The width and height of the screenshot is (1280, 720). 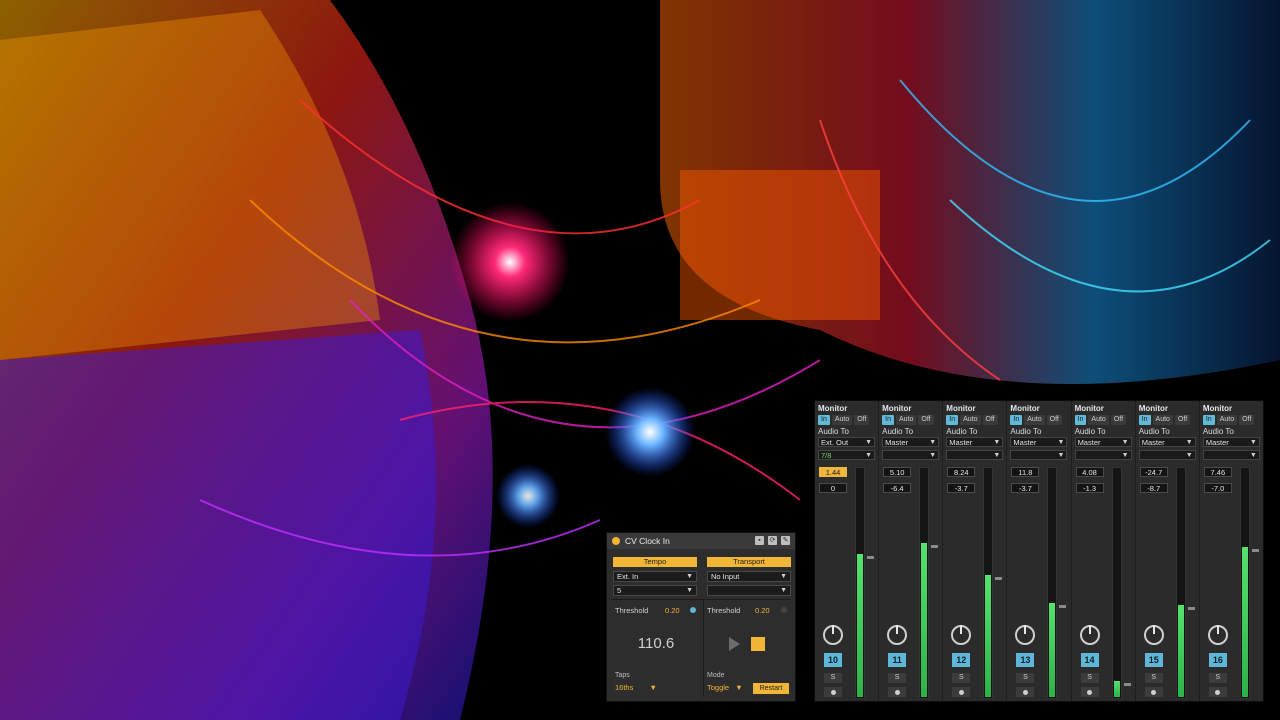 What do you see at coordinates (897, 488) in the screenshot?
I see `pan-field: -6.4` at bounding box center [897, 488].